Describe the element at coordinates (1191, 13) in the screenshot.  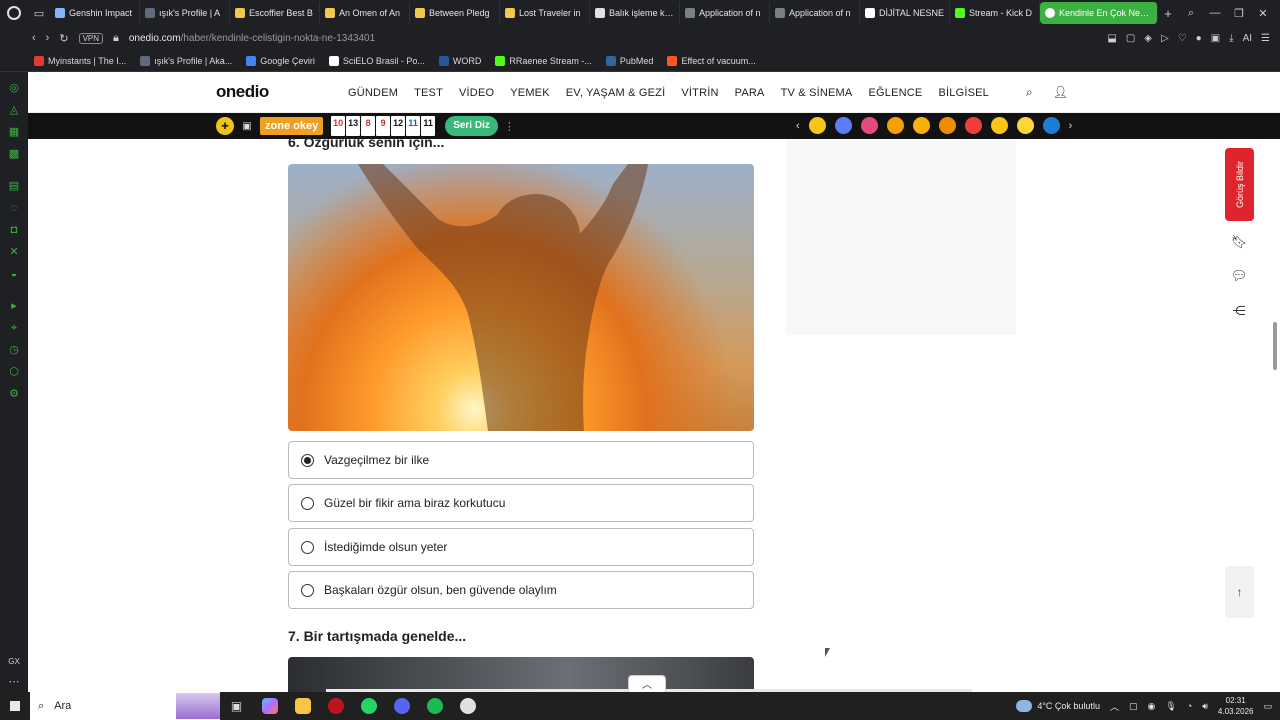
I see `search-tabs-icon: ⌕` at that location.